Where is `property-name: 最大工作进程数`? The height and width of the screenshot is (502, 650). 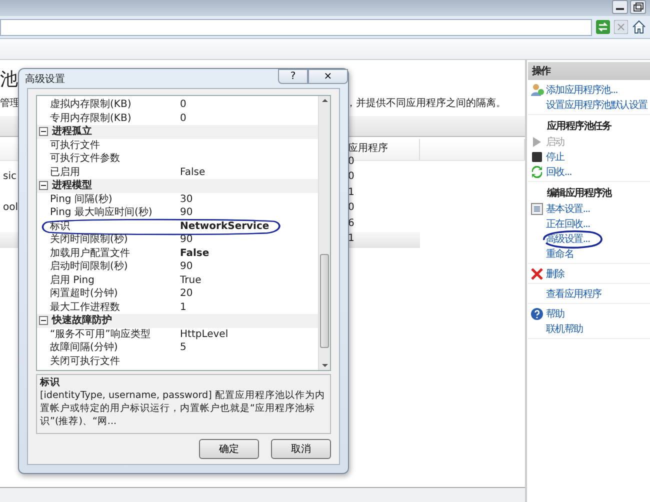
property-name: 最大工作进程数 is located at coordinates (108, 307).